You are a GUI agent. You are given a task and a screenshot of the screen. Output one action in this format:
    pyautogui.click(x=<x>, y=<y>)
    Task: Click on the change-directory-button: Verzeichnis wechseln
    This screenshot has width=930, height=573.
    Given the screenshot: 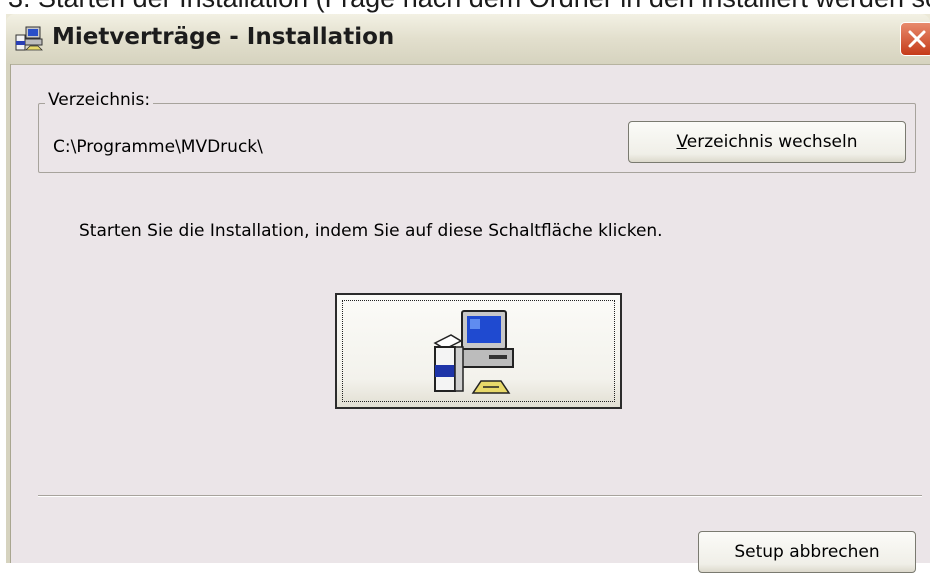 What is the action you would take?
    pyautogui.click(x=767, y=142)
    